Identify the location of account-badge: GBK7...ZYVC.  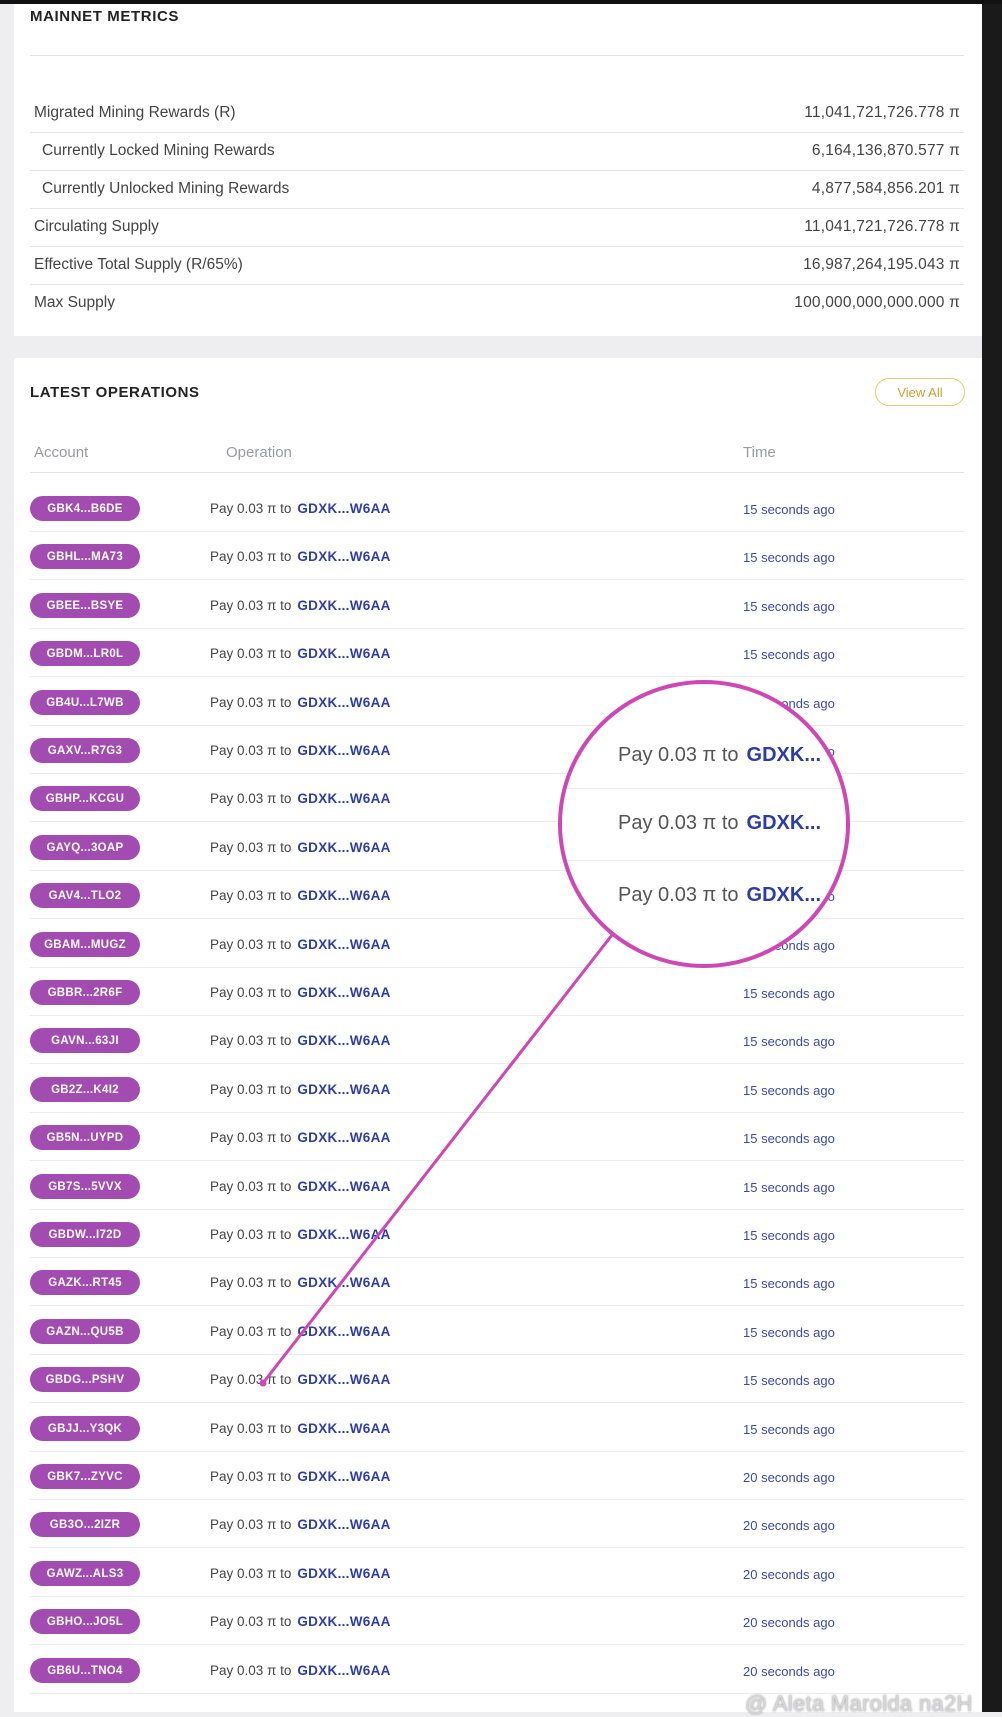
(85, 1476).